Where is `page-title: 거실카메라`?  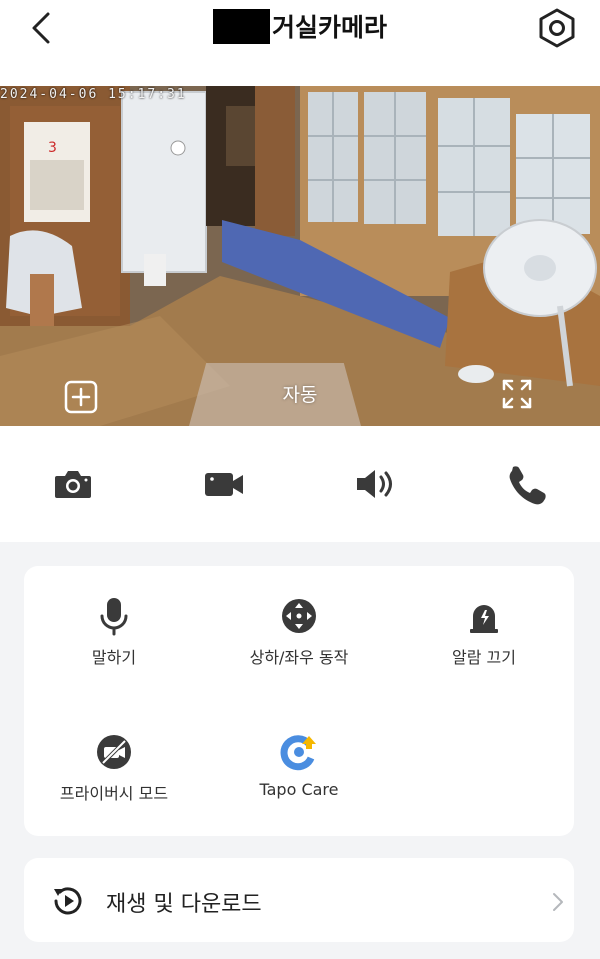
page-title: 거실카메라 is located at coordinates (329, 27).